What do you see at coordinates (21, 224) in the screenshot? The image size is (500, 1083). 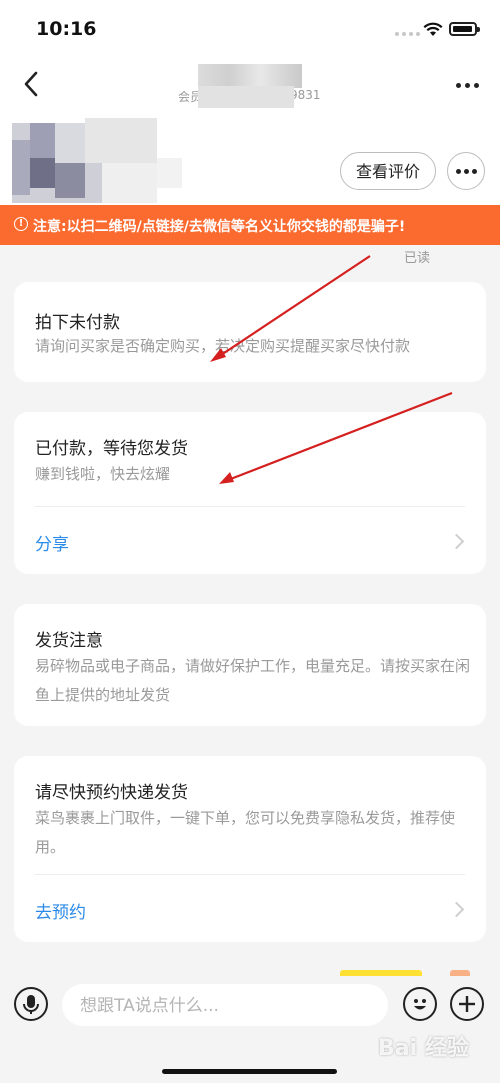 I see `warning-icon: !` at bounding box center [21, 224].